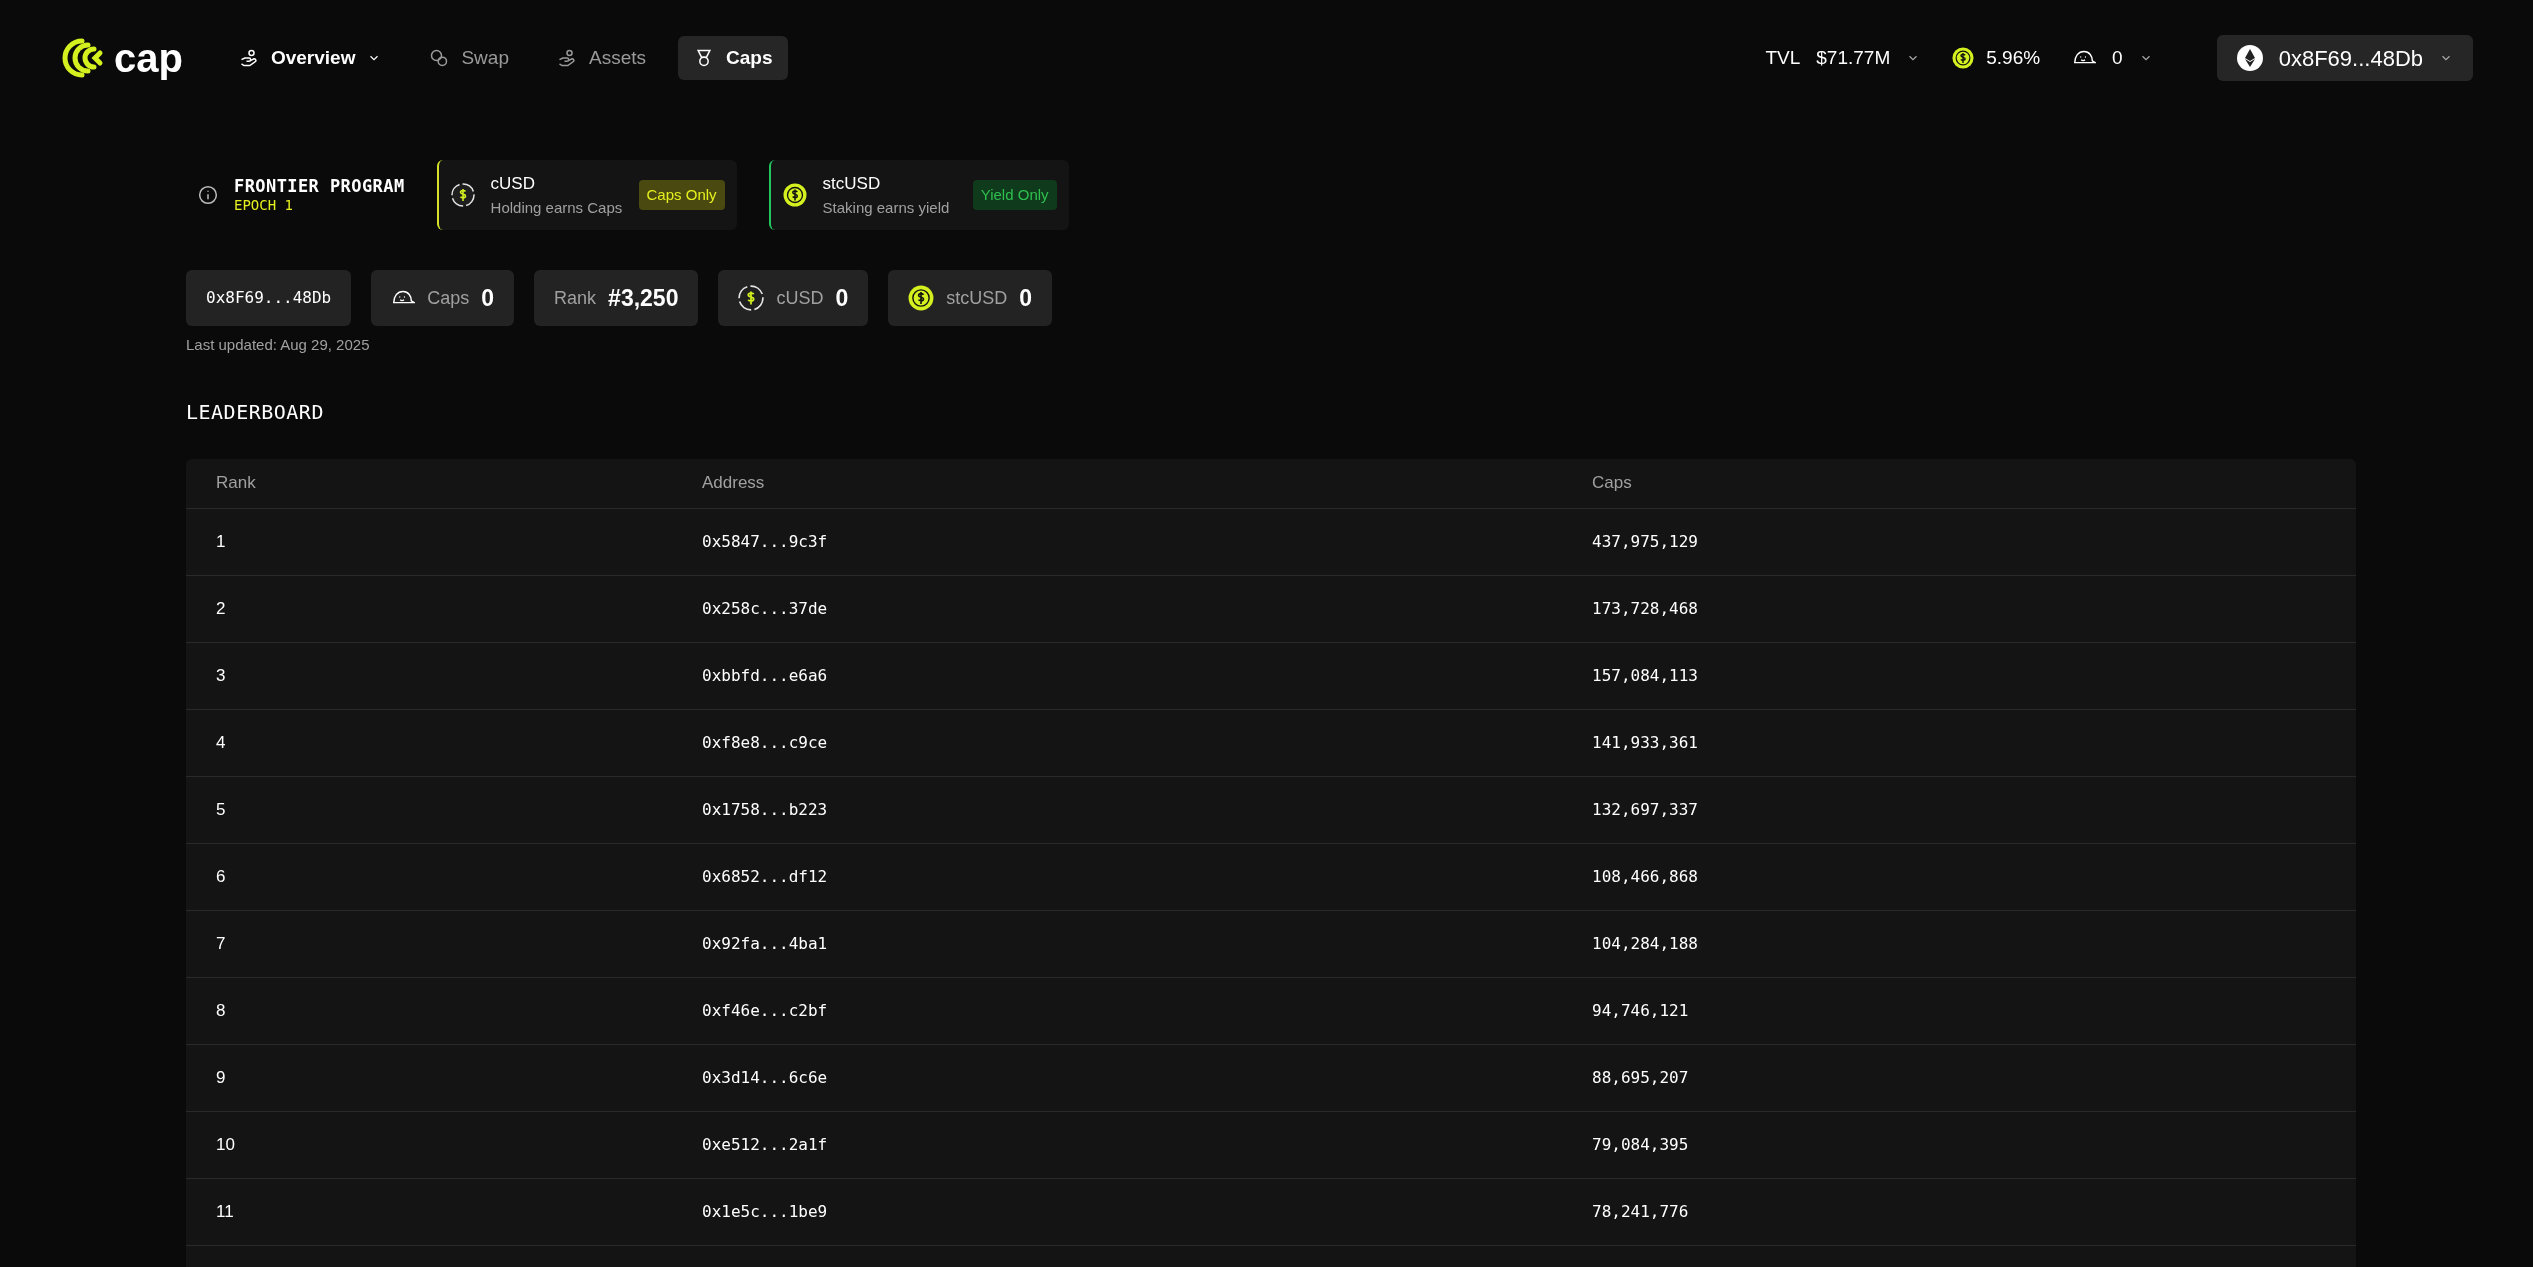 Image resolution: width=2533 pixels, height=1267 pixels. What do you see at coordinates (1014, 195) in the screenshot?
I see `token-badge: Yield Only` at bounding box center [1014, 195].